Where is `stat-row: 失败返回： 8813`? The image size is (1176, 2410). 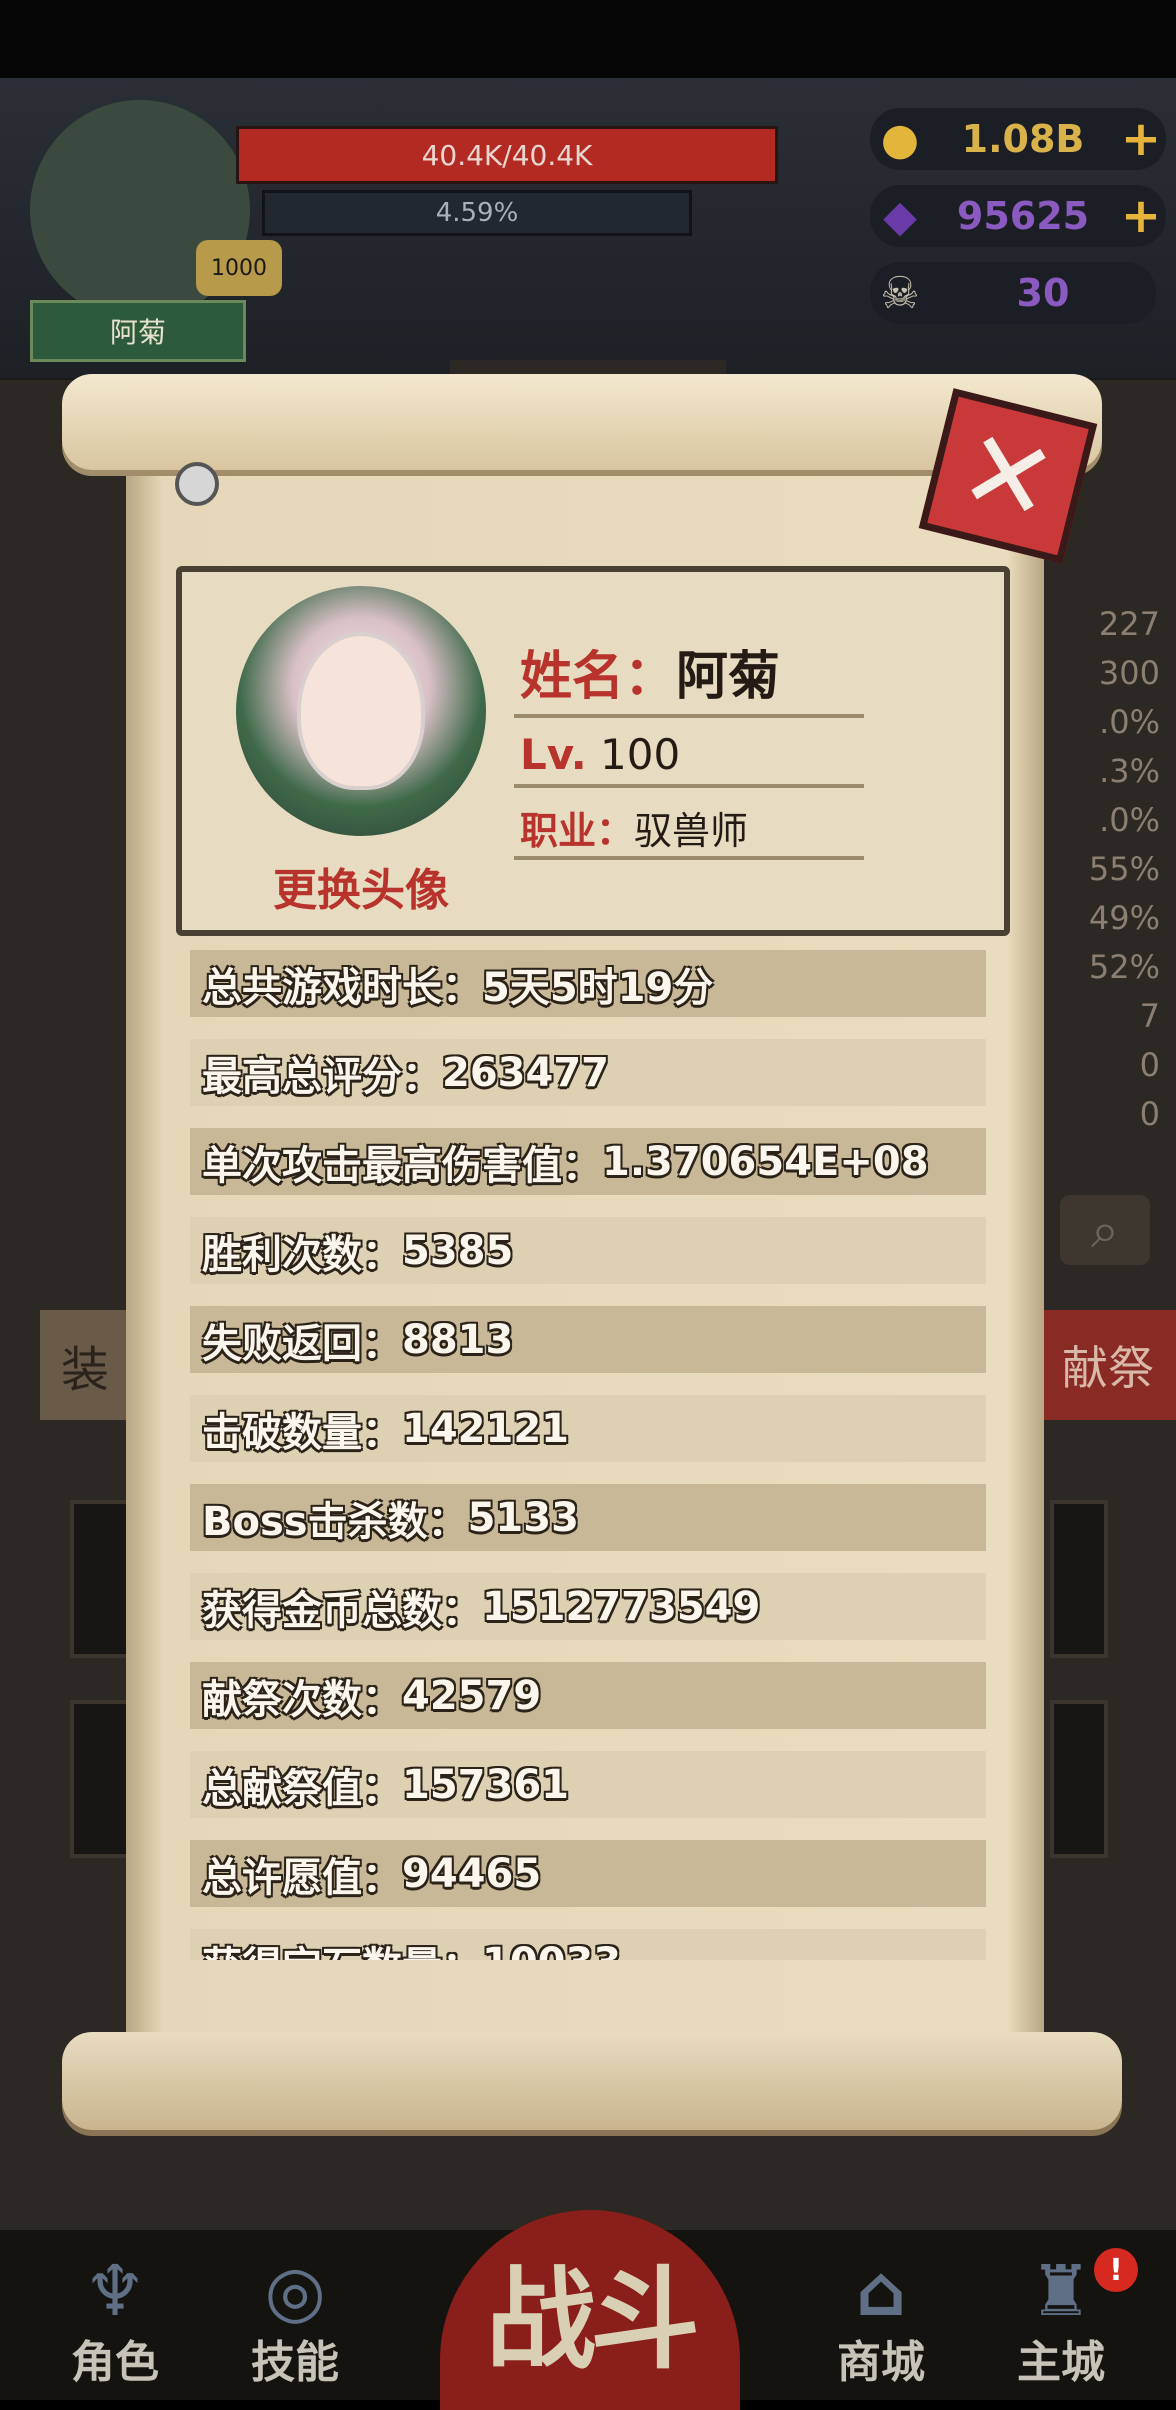 stat-row: 失败返回： 8813 is located at coordinates (588, 1339).